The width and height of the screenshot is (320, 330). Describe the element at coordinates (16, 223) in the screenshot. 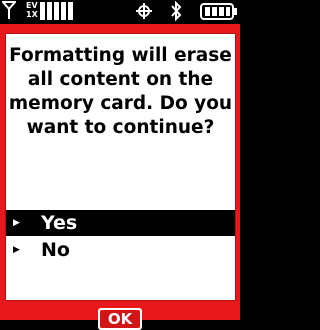

I see `selection-arrow-icon: ▶` at that location.